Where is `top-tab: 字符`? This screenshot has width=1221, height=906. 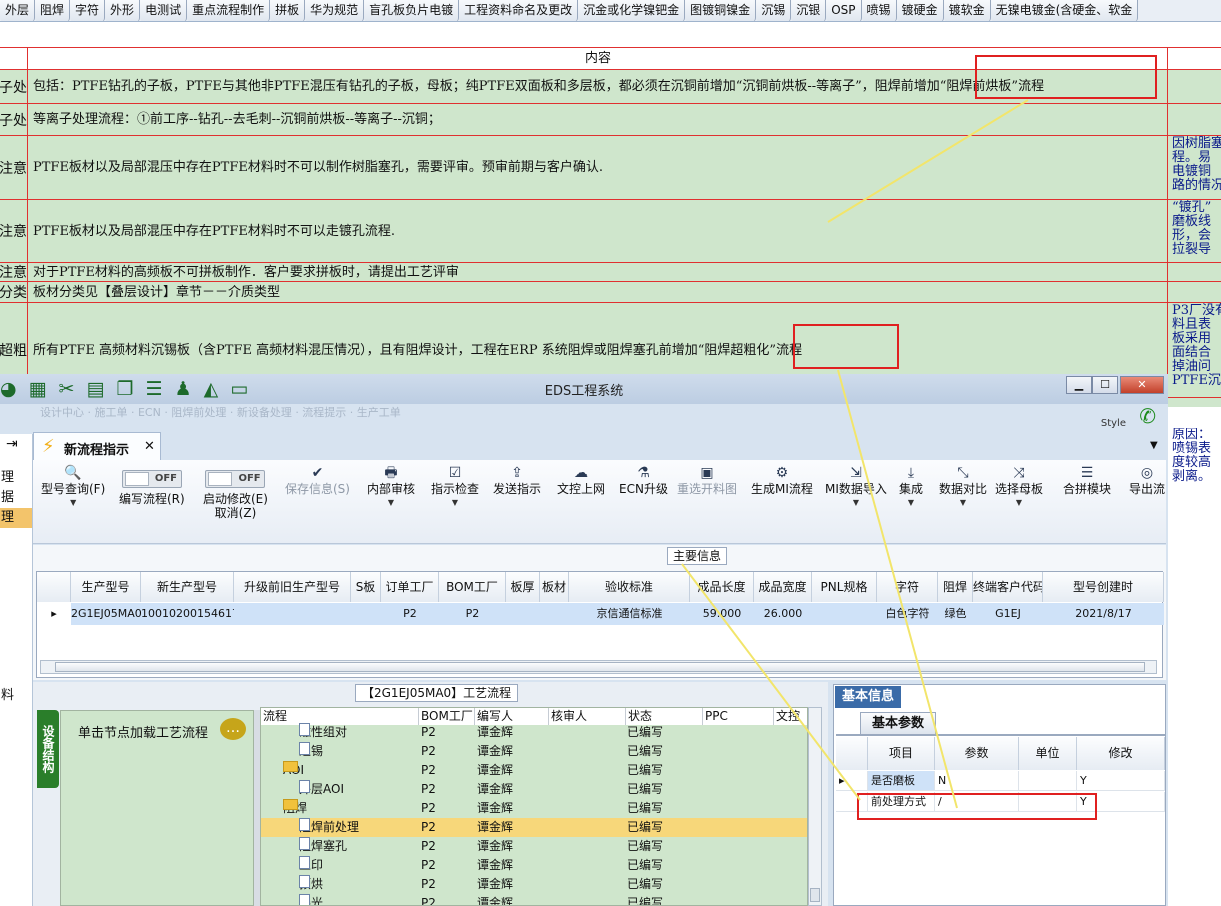 top-tab: 字符 is located at coordinates (88, 10).